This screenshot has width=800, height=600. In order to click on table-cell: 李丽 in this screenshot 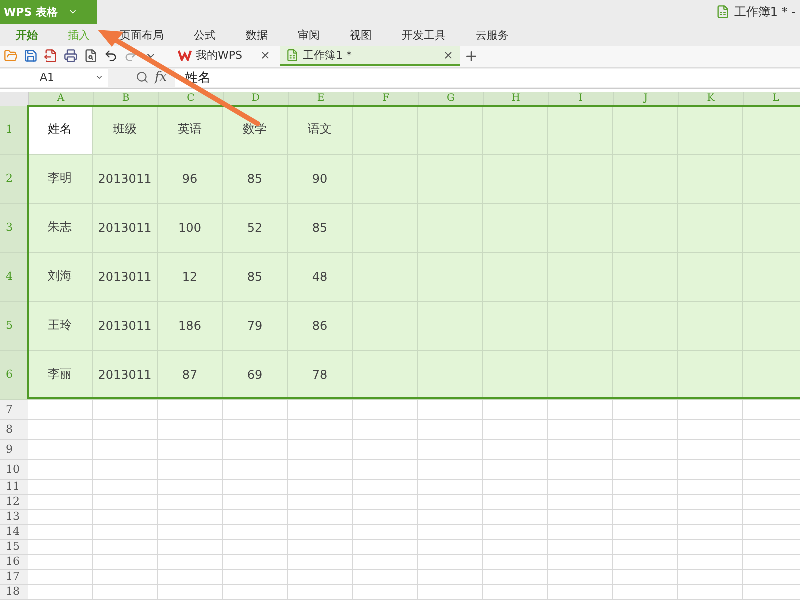, I will do `click(60, 374)`.